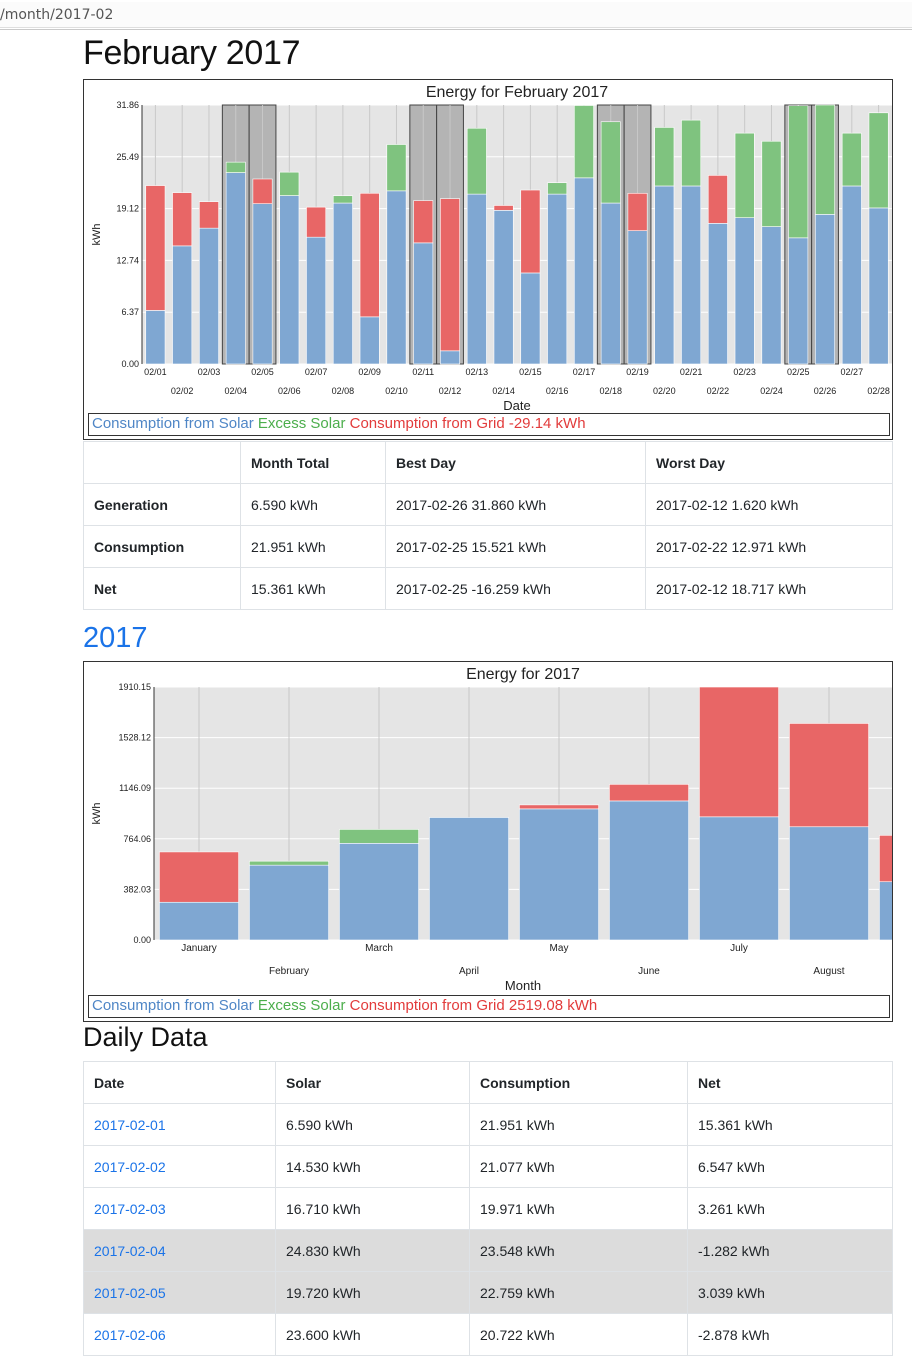 The width and height of the screenshot is (912, 1372). What do you see at coordinates (137, 889) in the screenshot?
I see `y-tick-label: 382.03` at bounding box center [137, 889].